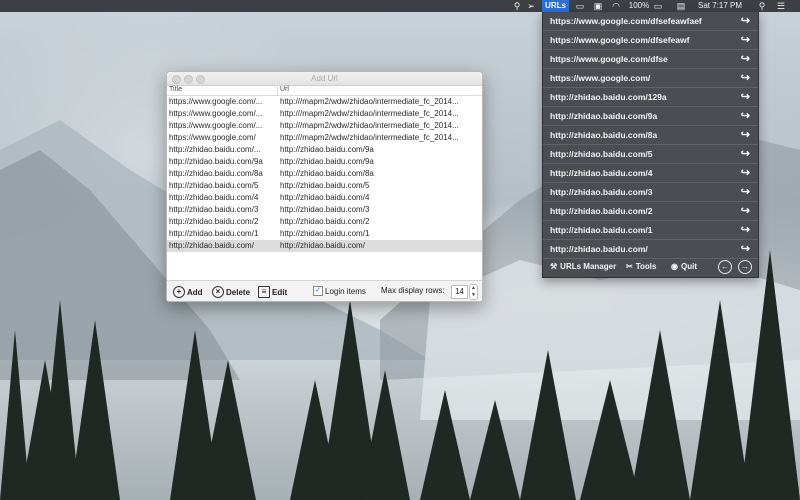  What do you see at coordinates (473, 292) in the screenshot?
I see `max-rows-stepper: ▲ ▼` at bounding box center [473, 292].